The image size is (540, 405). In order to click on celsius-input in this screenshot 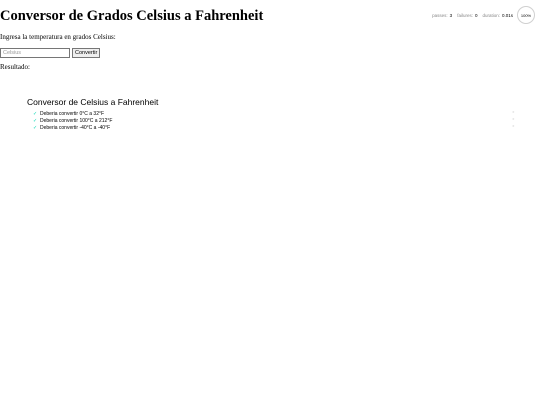, I will do `click(35, 53)`.